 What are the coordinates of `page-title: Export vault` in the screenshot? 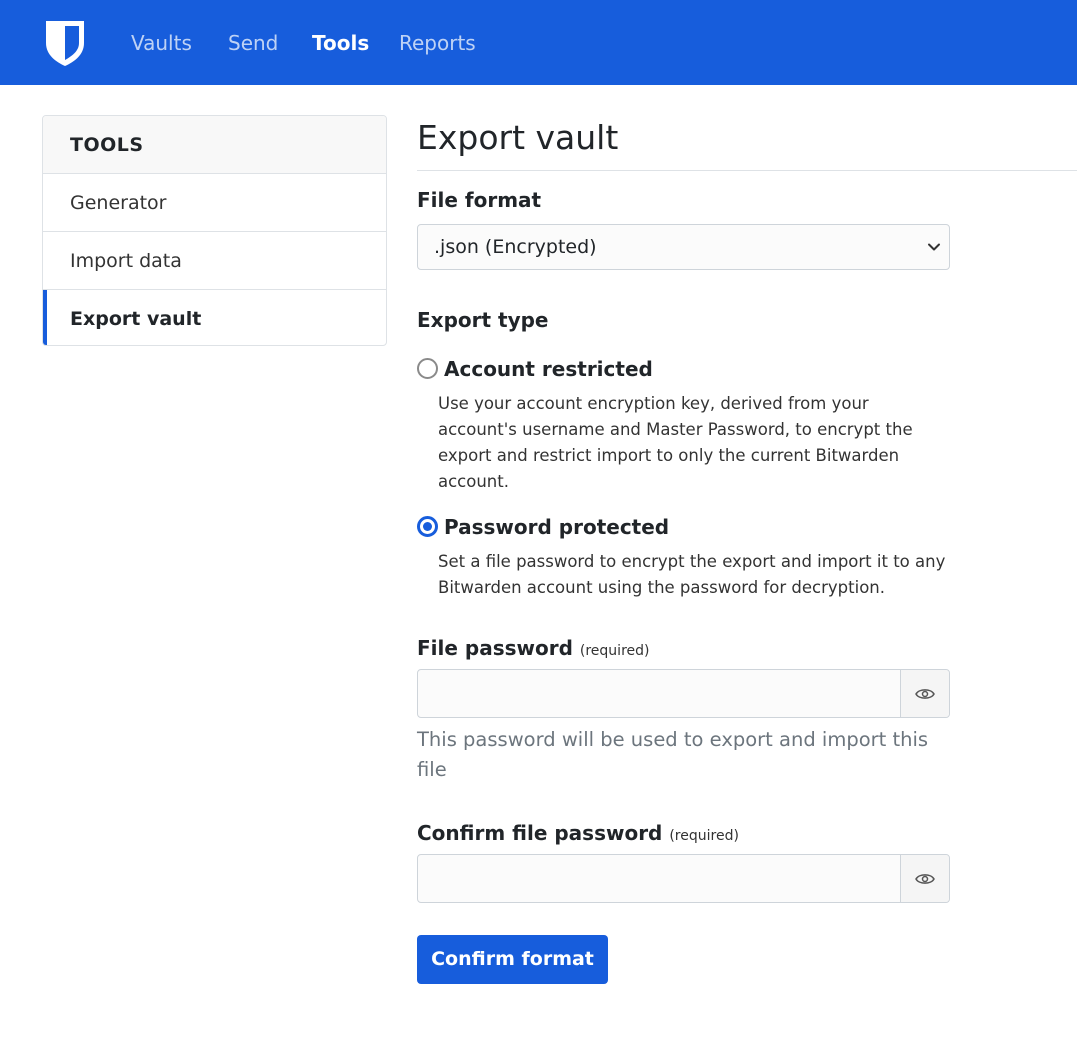 It's located at (518, 137).